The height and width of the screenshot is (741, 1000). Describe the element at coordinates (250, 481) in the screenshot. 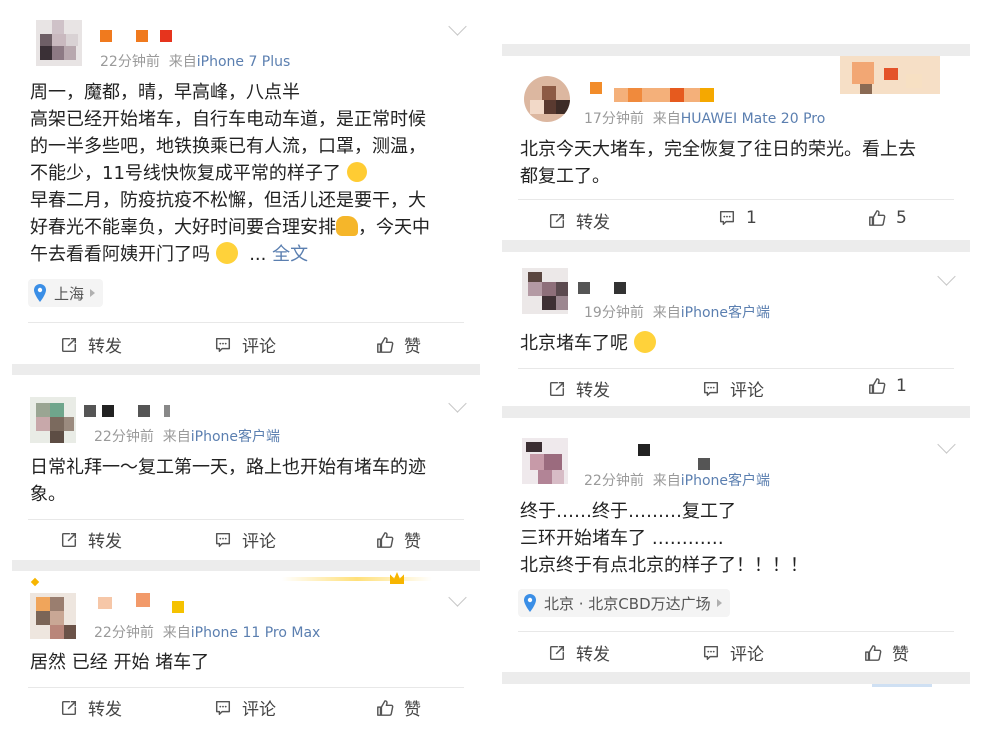

I see `post-text: 日常礼拜一～复工第一天，路上也开始有堵车的迹 象。` at that location.